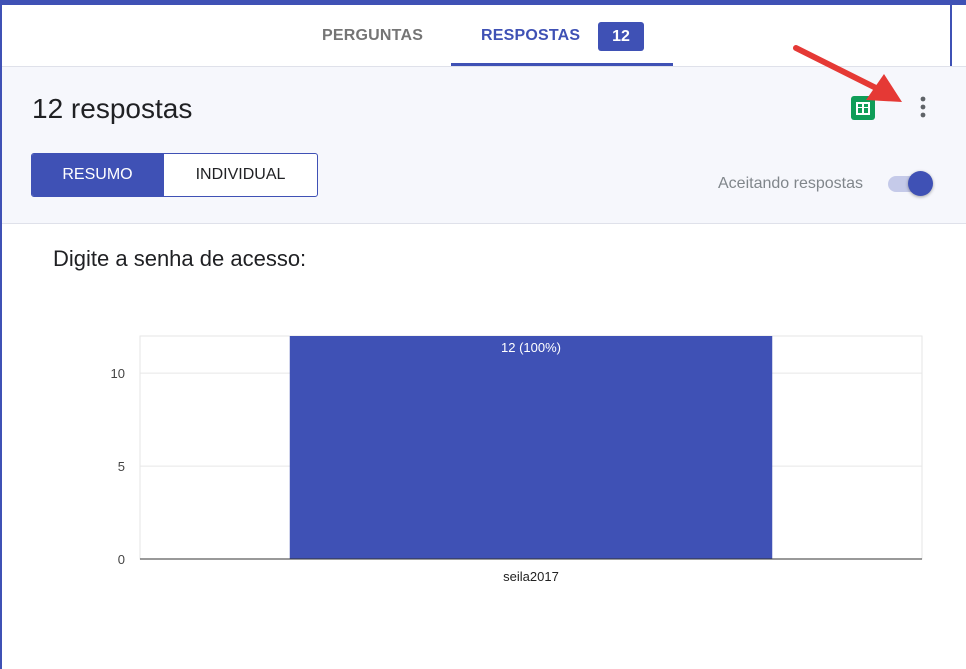 This screenshot has height=669, width=966. Describe the element at coordinates (121, 559) in the screenshot. I see `y-tick-label: 0` at that location.